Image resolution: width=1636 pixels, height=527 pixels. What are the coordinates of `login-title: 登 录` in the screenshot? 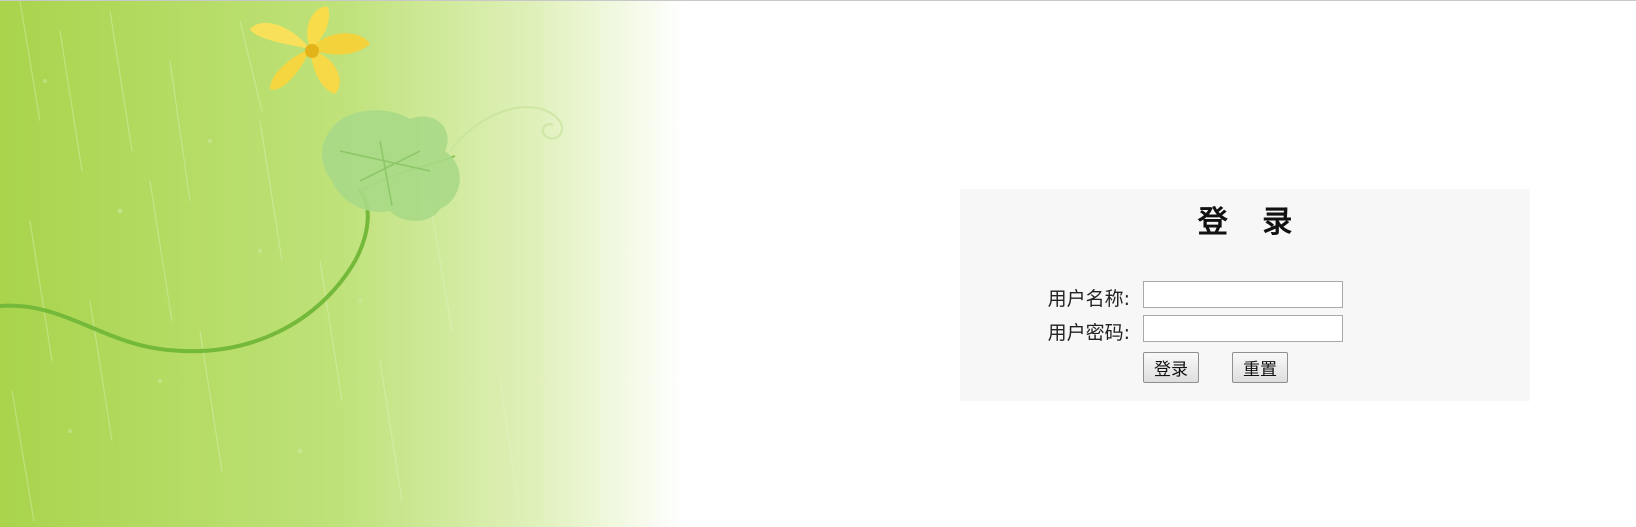 It's located at (1251, 222).